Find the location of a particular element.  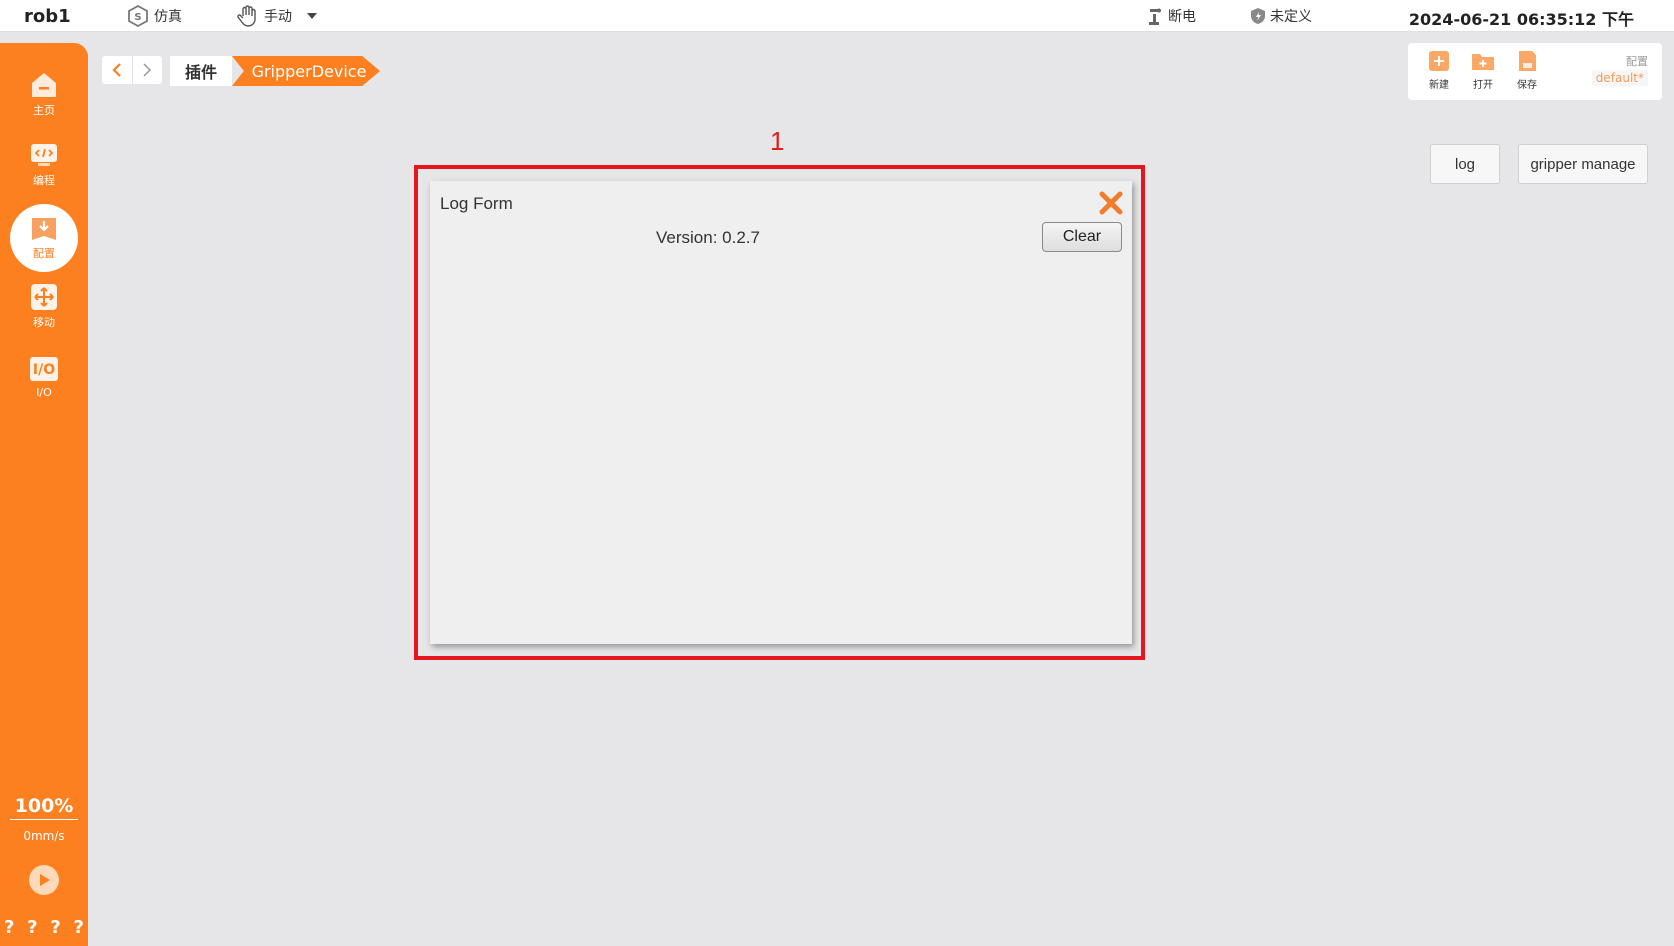

robot-arm-icon is located at coordinates (1155, 16).